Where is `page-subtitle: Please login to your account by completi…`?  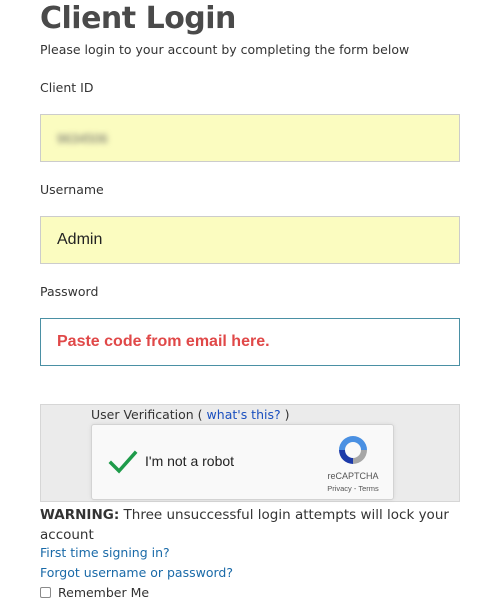
page-subtitle: Please login to your account by completi… is located at coordinates (225, 49).